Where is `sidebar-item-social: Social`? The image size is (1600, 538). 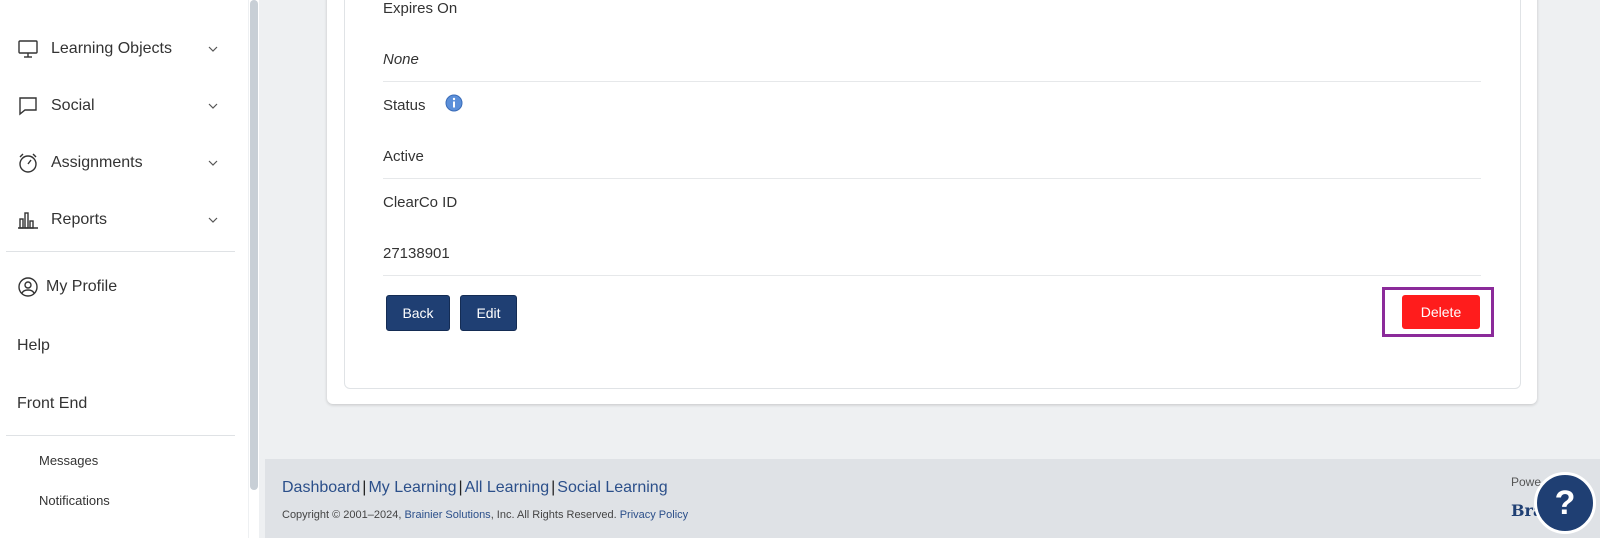 sidebar-item-social: Social is located at coordinates (122, 106).